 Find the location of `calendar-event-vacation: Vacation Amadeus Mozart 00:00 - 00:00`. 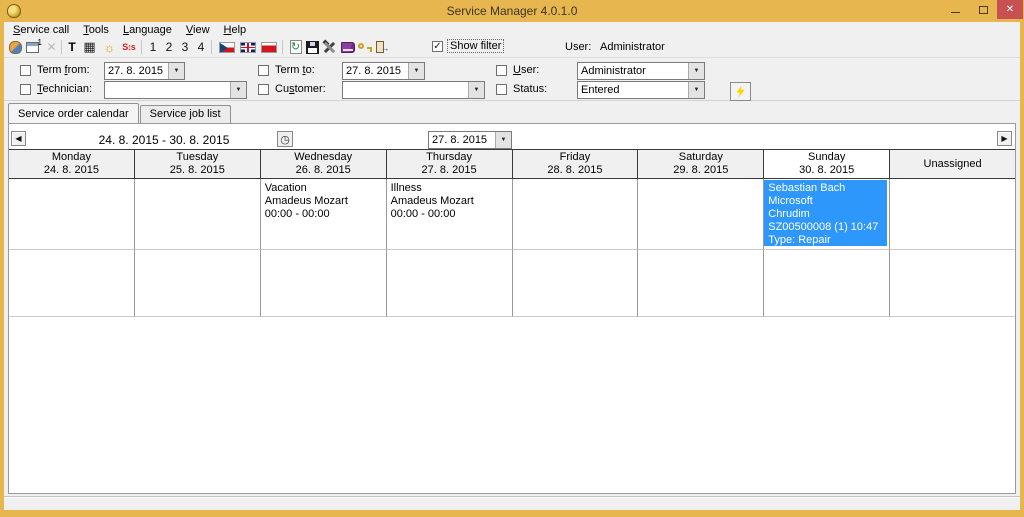

calendar-event-vacation: Vacation Amadeus Mozart 00:00 - 00:00 is located at coordinates (323, 200).